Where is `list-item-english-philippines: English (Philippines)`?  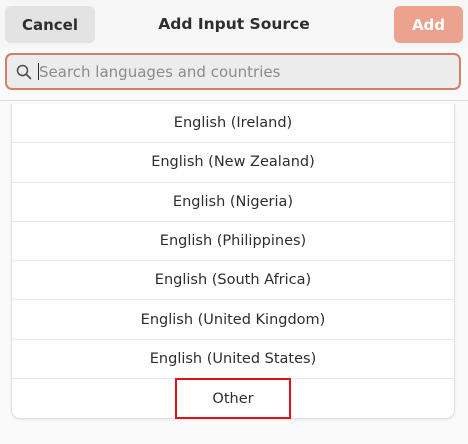 list-item-english-philippines: English (Philippines) is located at coordinates (233, 242).